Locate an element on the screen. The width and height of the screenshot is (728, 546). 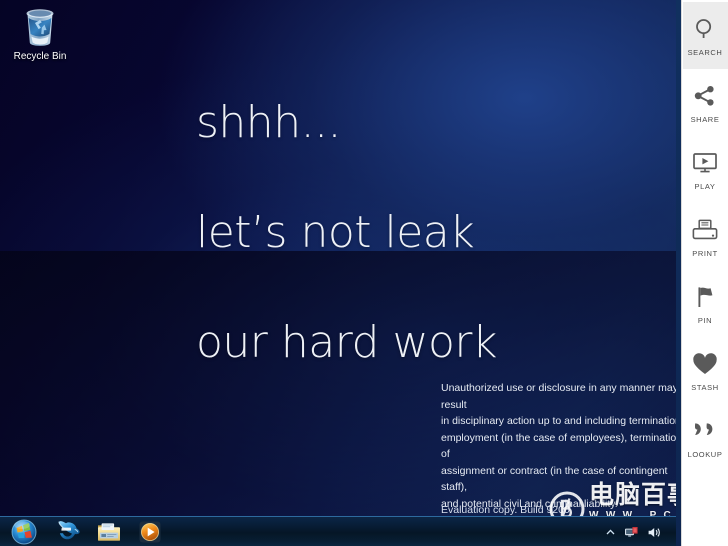
charm-label-pin: PIN is located at coordinates (705, 320).